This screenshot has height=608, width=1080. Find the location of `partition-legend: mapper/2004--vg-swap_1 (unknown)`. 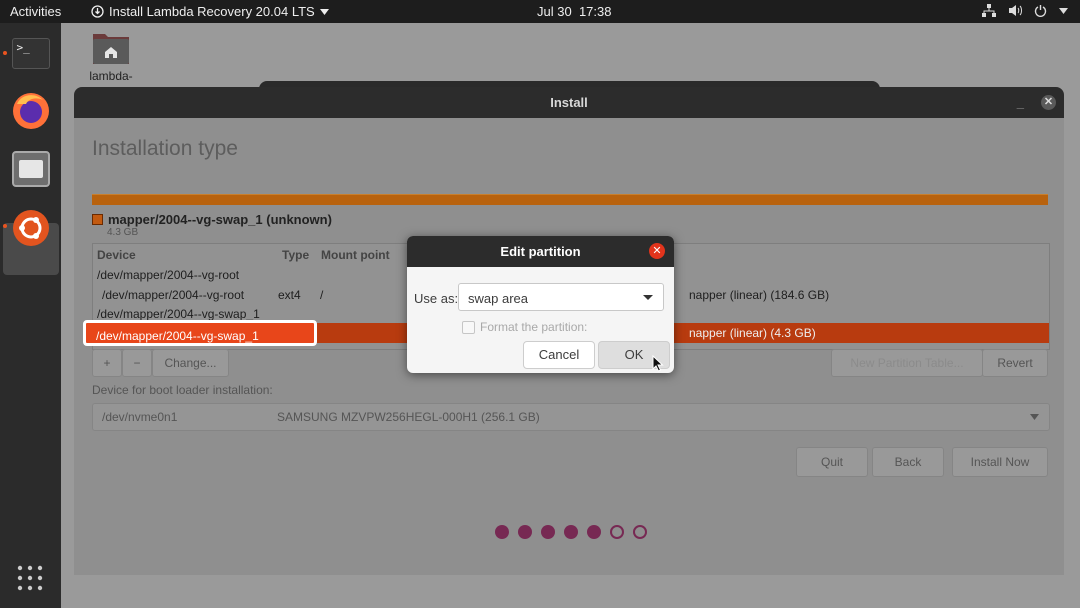

partition-legend: mapper/2004--vg-swap_1 (unknown) is located at coordinates (212, 219).